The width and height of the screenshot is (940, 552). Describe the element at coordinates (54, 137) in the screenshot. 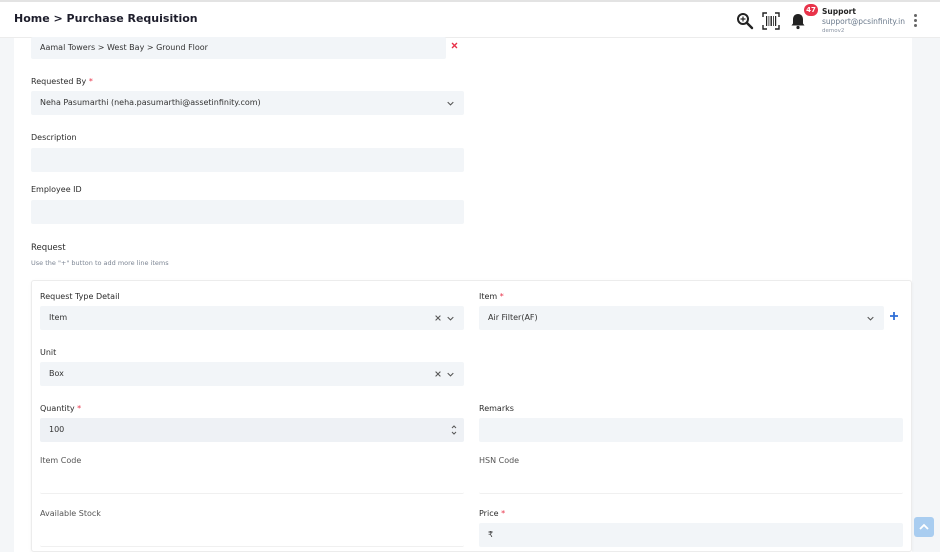

I see `description-label: Description` at that location.